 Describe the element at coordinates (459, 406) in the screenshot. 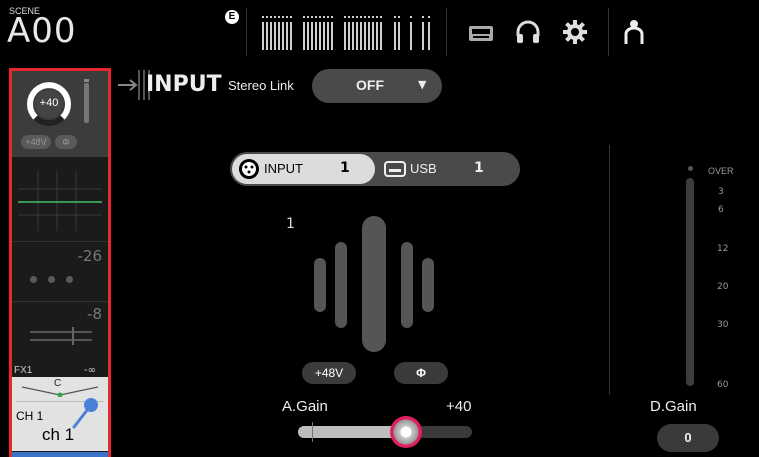

I see `analog-gain-value: +40` at that location.